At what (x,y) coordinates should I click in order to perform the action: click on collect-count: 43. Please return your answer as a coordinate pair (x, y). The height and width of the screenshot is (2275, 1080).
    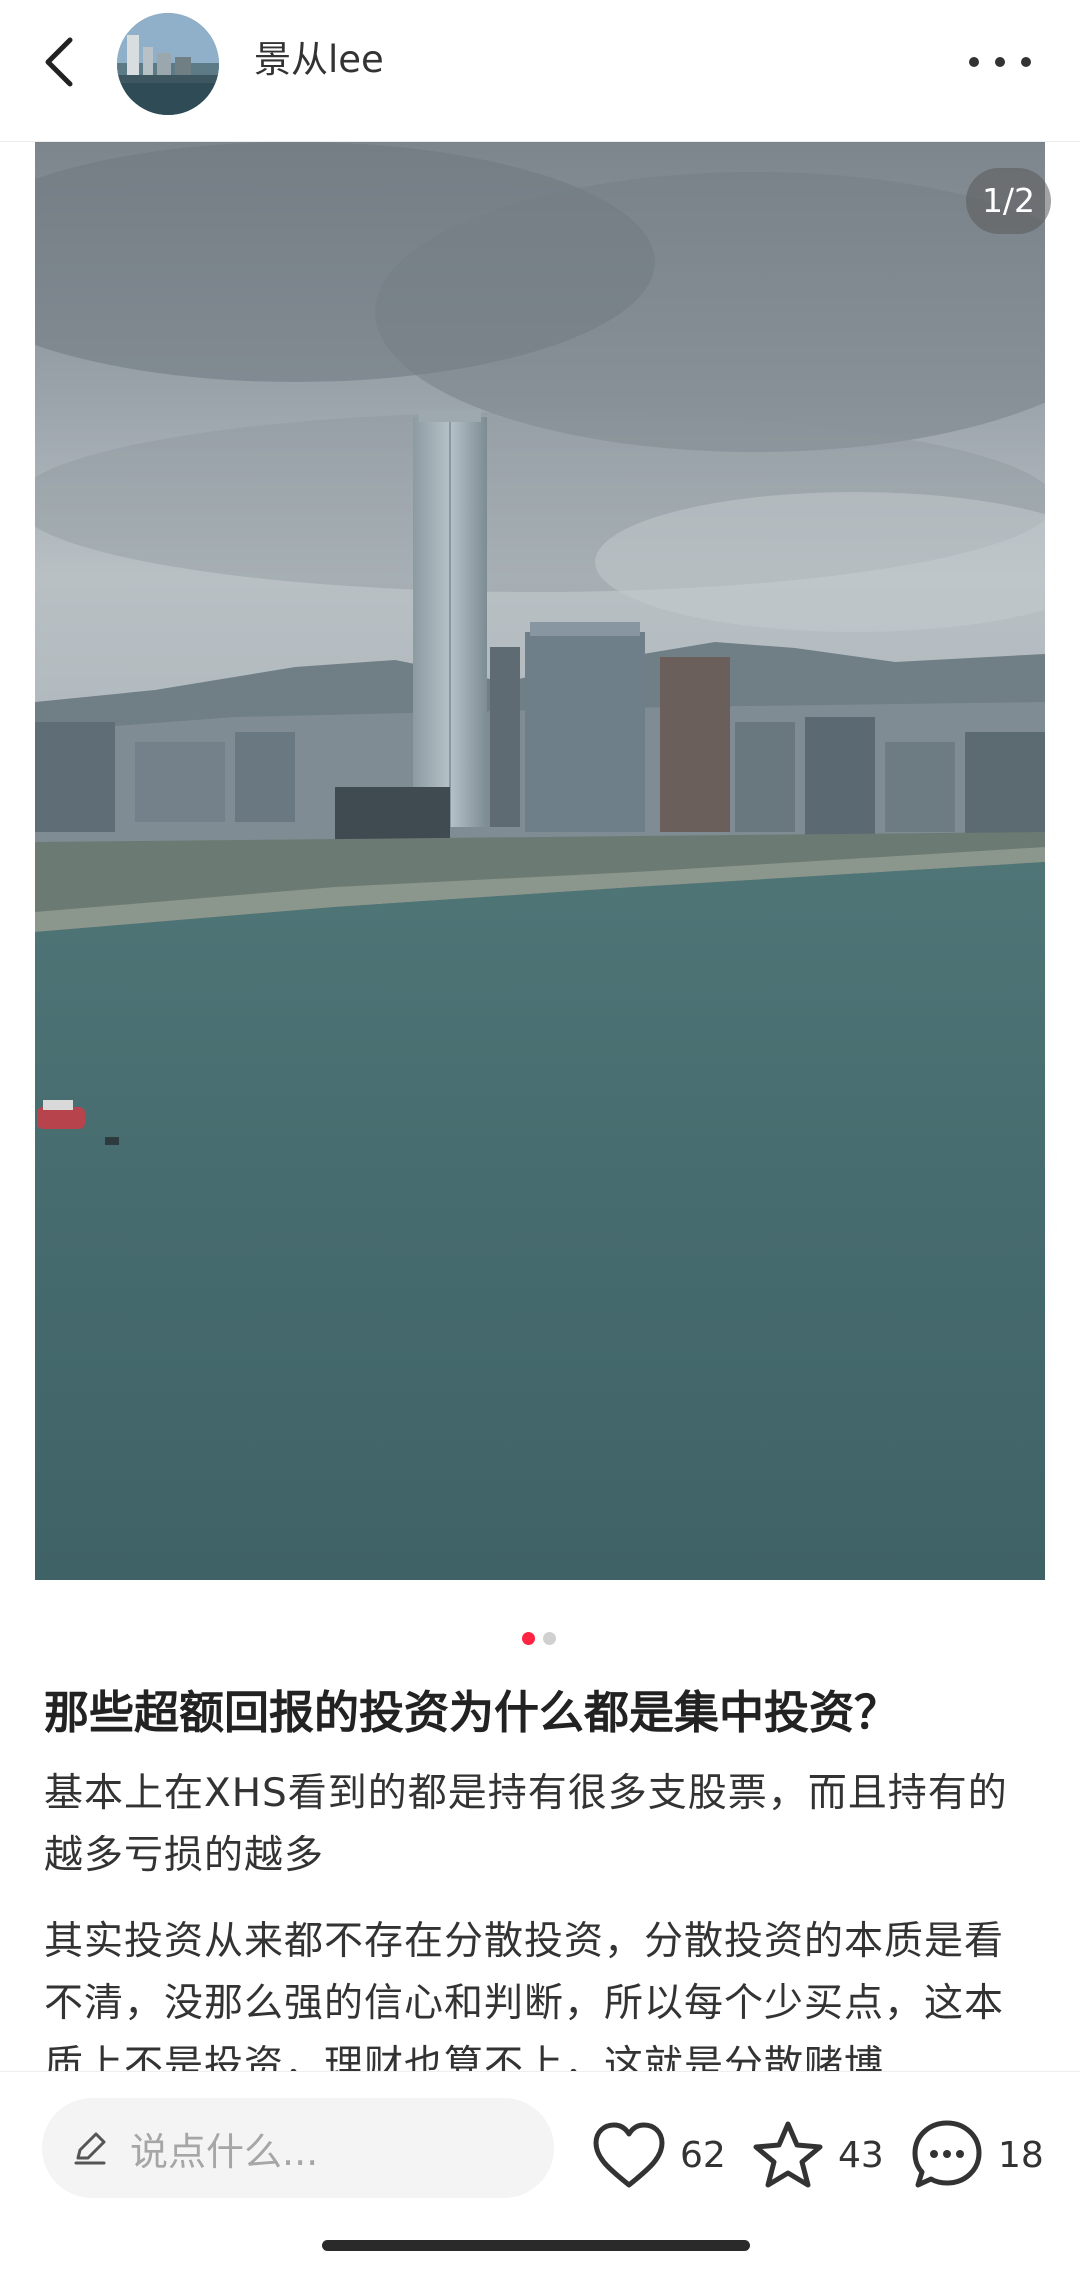
    Looking at the image, I should click on (861, 2155).